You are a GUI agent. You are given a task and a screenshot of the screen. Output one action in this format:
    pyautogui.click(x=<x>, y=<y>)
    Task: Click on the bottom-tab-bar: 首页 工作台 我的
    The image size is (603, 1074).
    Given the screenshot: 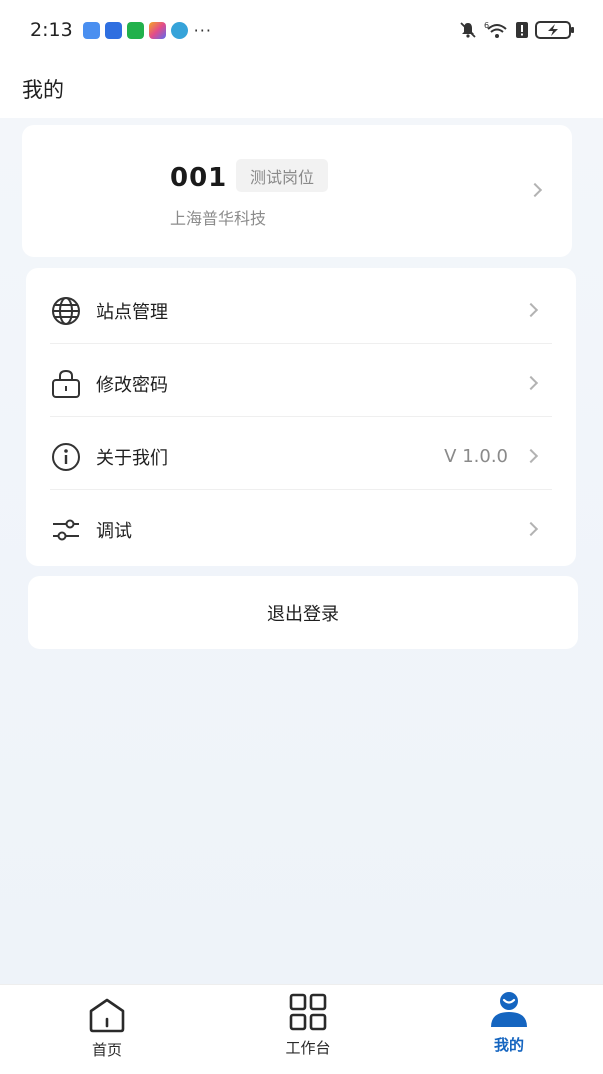 What is the action you would take?
    pyautogui.click(x=301, y=1029)
    